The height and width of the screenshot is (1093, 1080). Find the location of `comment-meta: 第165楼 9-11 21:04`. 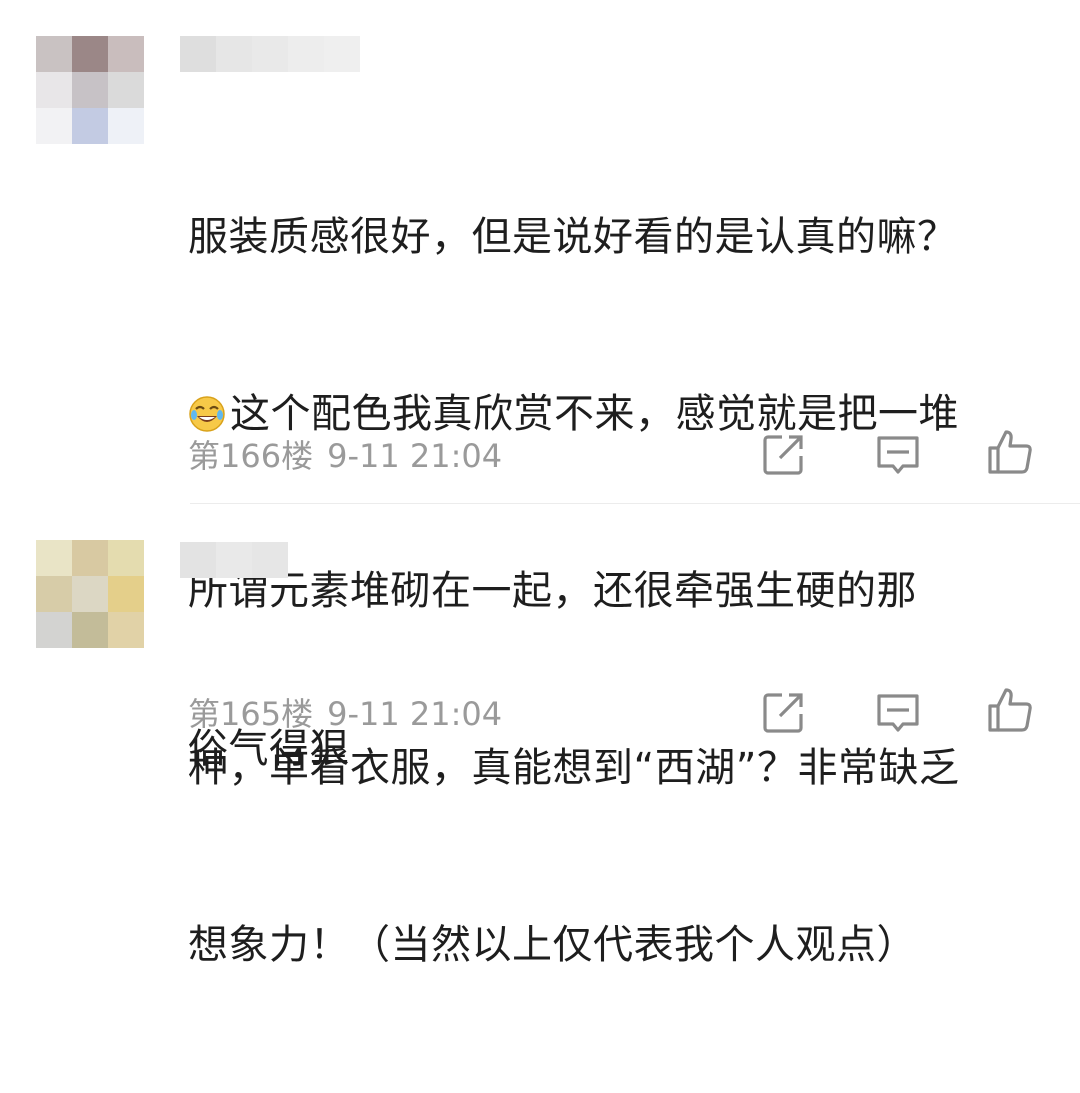

comment-meta: 第165楼 9-11 21:04 is located at coordinates (352, 714).